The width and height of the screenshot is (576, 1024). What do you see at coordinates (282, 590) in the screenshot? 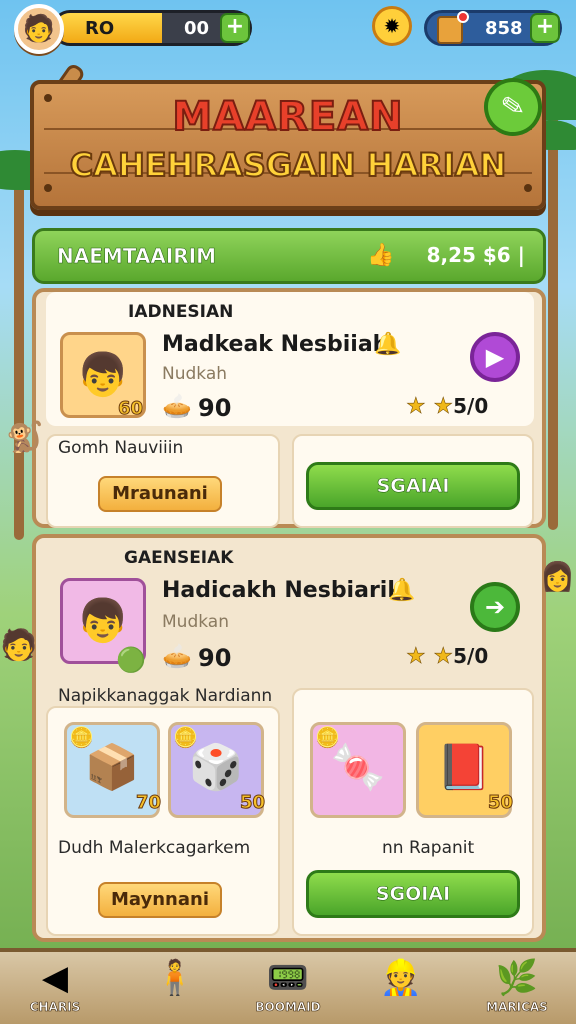
I see `task-name-2: Hadicakh Nesbiarik` at bounding box center [282, 590].